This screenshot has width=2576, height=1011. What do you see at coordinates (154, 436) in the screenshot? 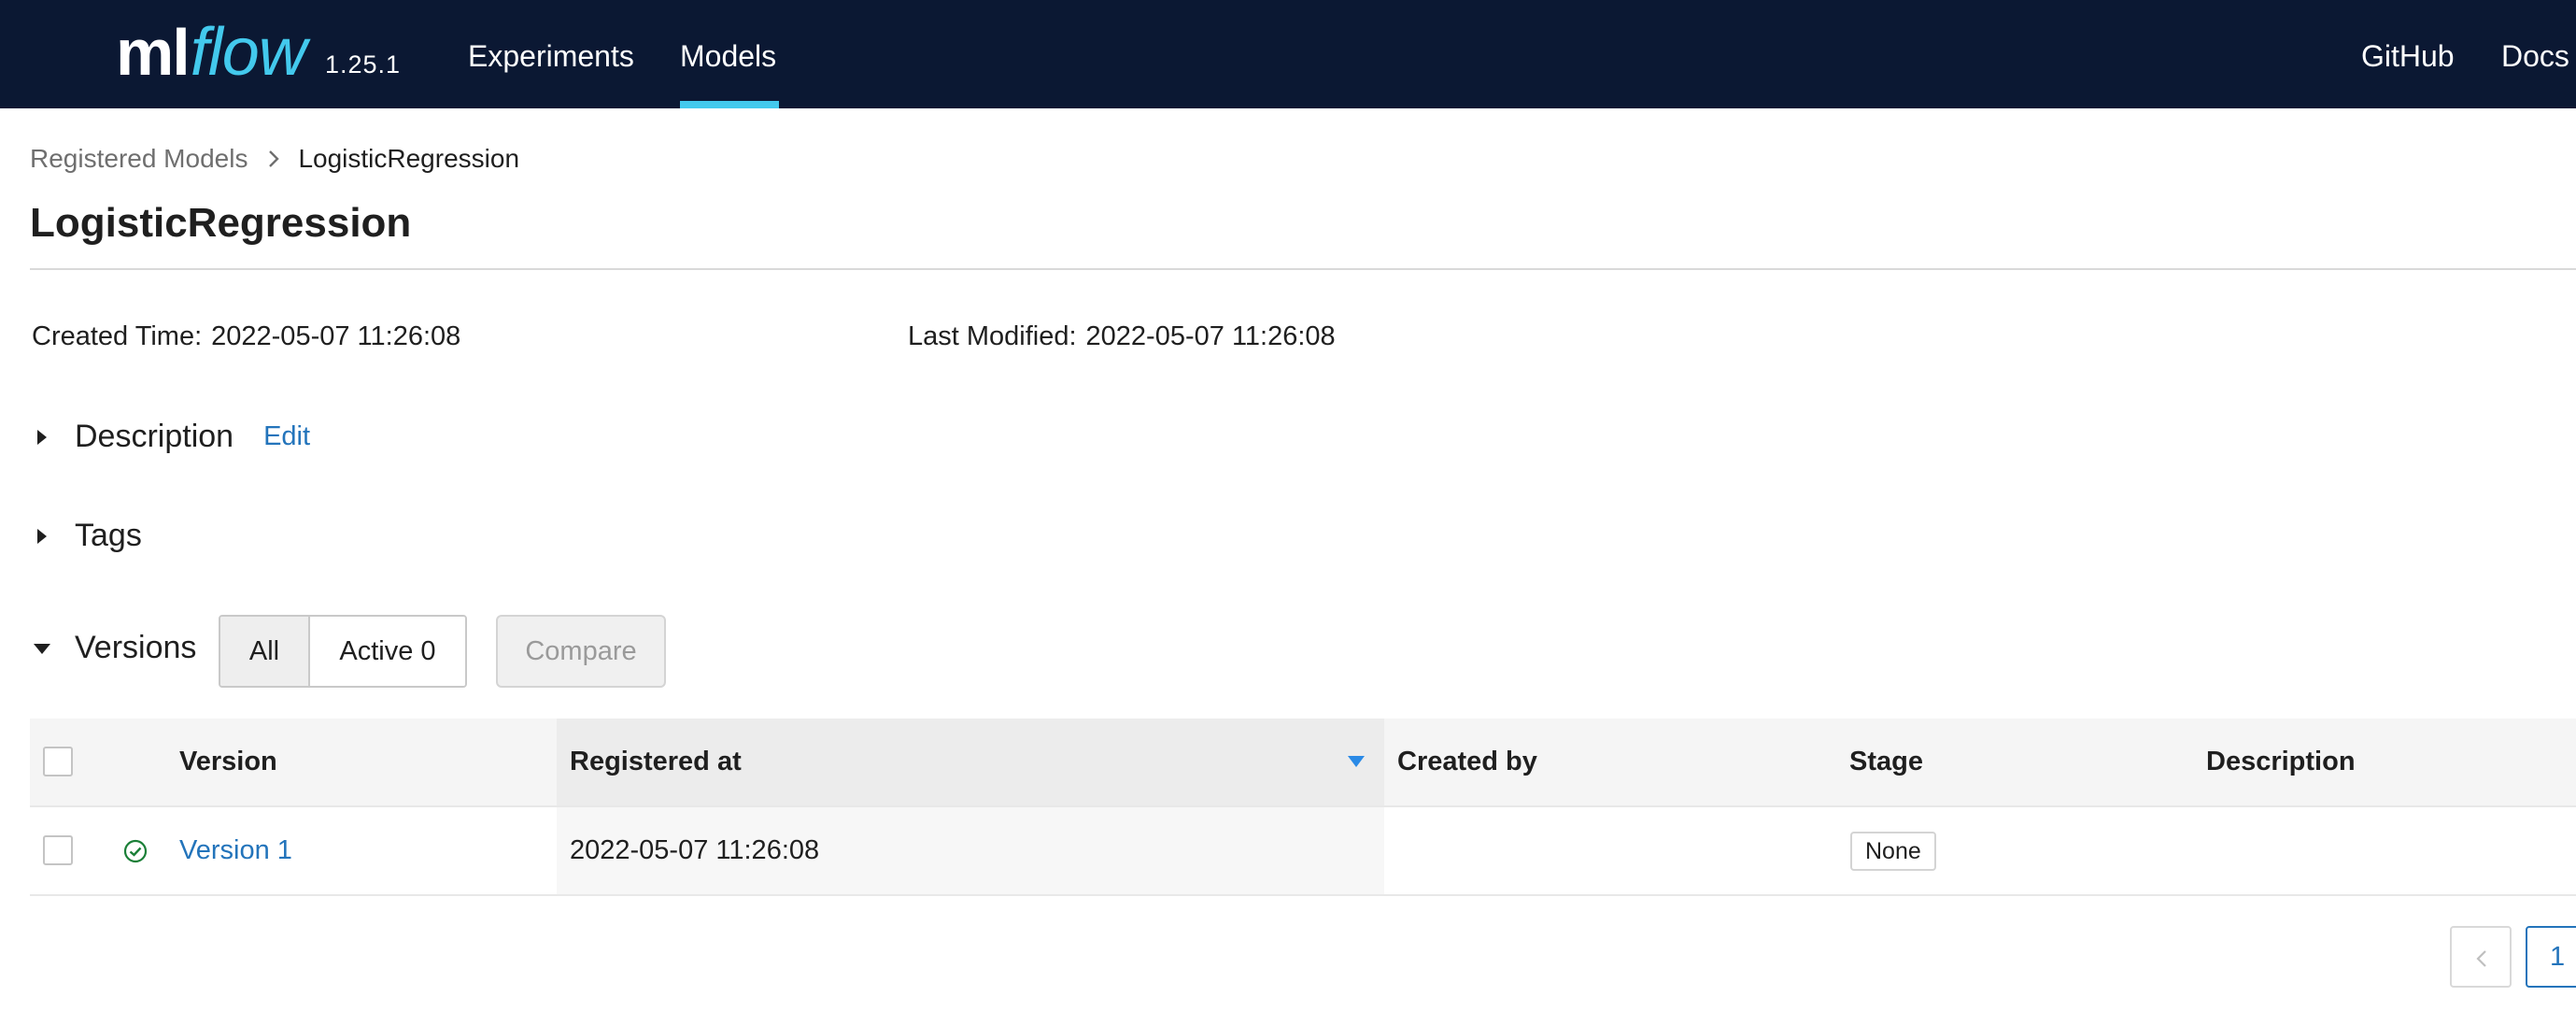
I see `description-label: Description` at bounding box center [154, 436].